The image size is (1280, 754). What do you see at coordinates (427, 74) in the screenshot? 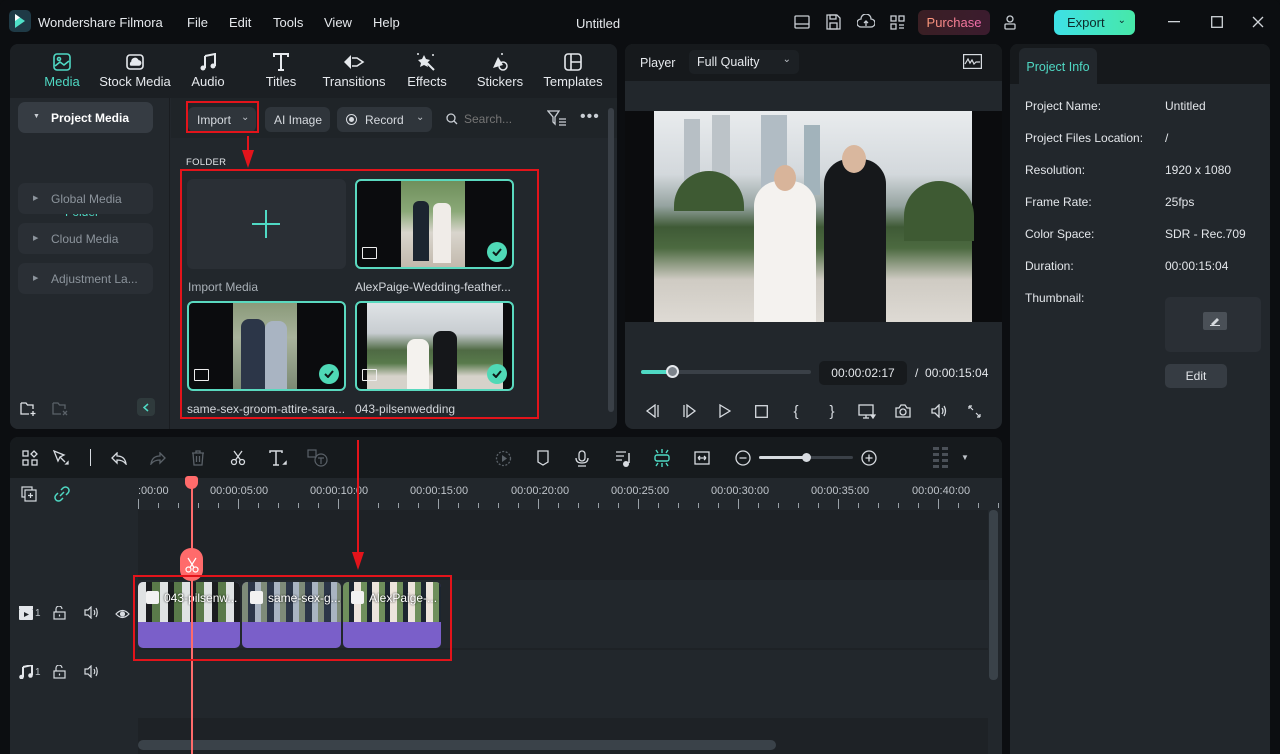
I see `tab-effects: Effects` at bounding box center [427, 74].